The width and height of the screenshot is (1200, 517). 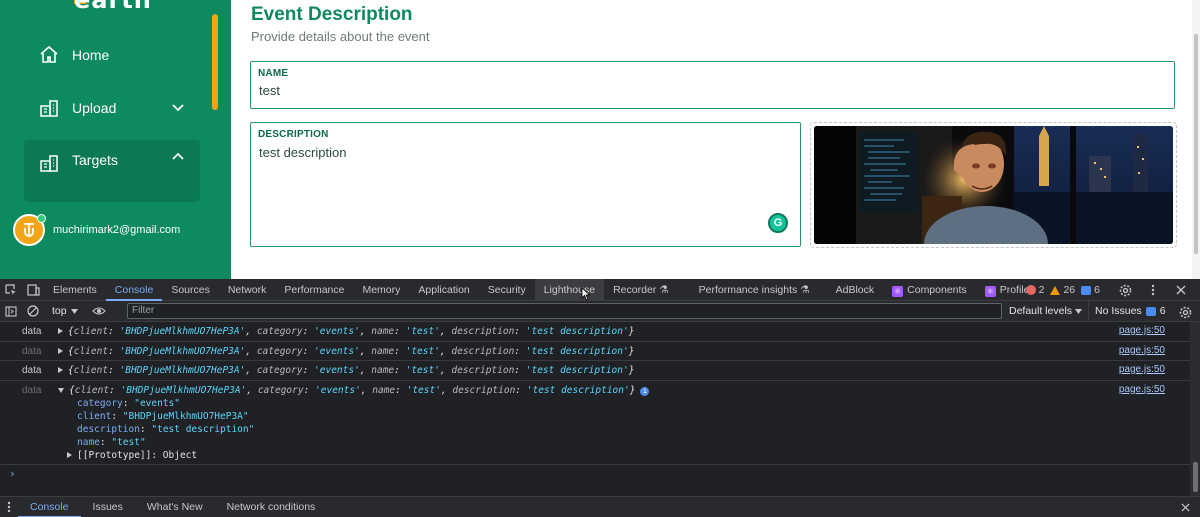 What do you see at coordinates (381, 290) in the screenshot?
I see `tab-memory: Memory` at bounding box center [381, 290].